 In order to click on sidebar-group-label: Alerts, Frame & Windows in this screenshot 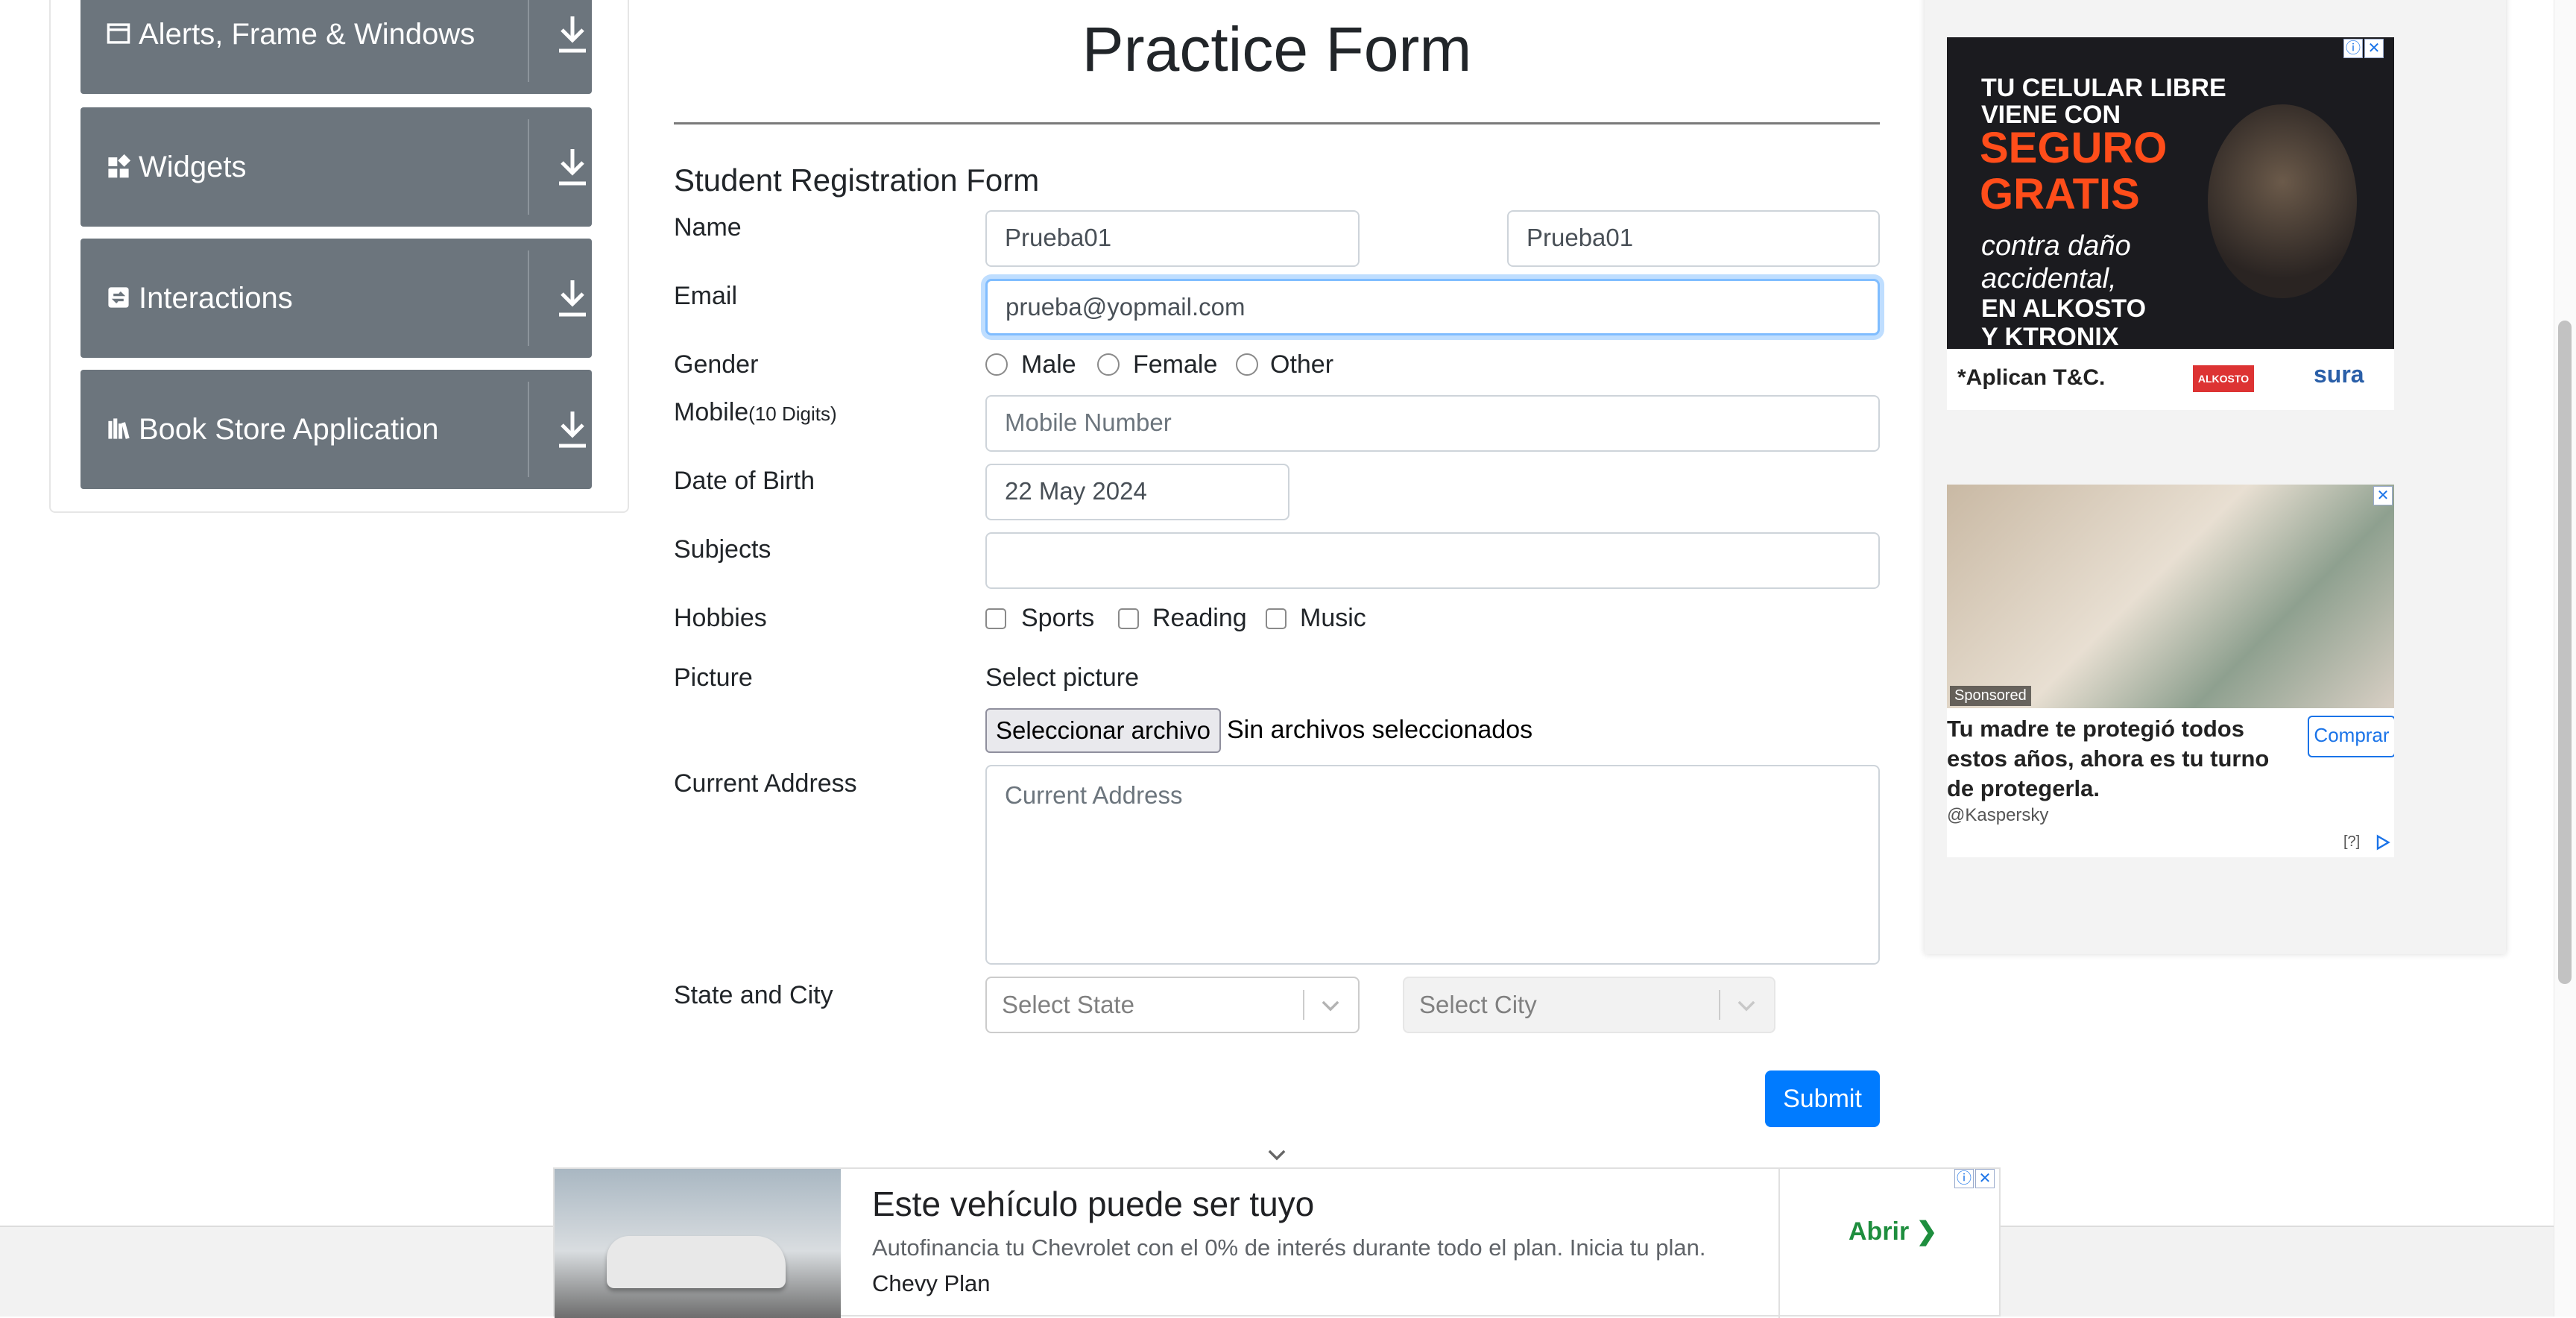, I will do `click(307, 34)`.